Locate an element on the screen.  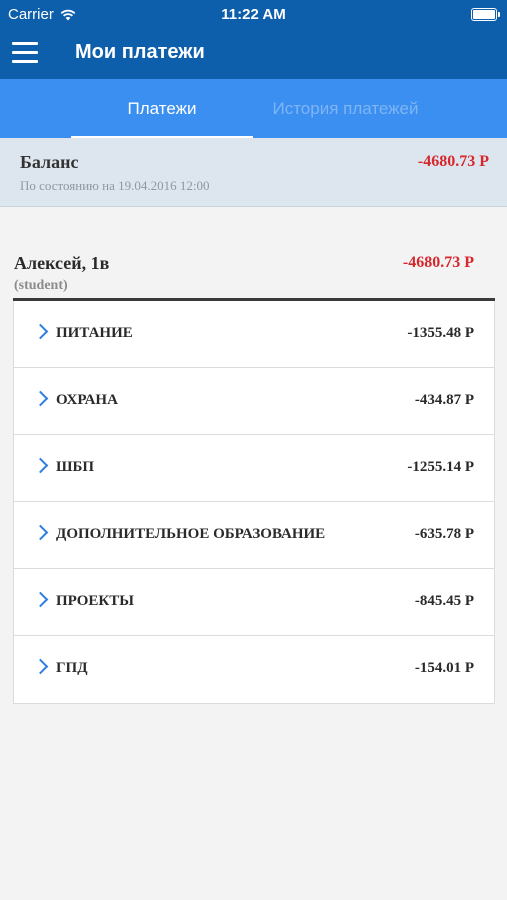
list-item: ШБП -1255.14 Р is located at coordinates (254, 468).